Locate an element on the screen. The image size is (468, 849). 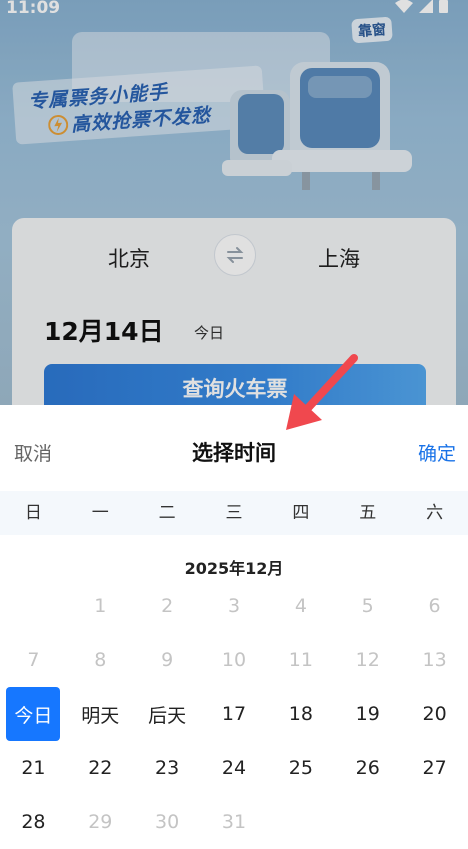
month-label: 2025年12月 is located at coordinates (234, 568).